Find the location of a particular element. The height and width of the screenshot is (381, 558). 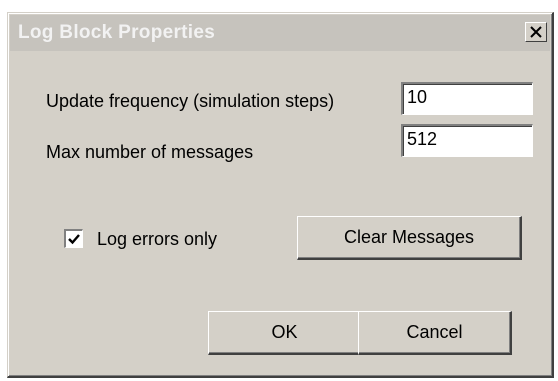

update-frequency-input: 10 is located at coordinates (467, 98).